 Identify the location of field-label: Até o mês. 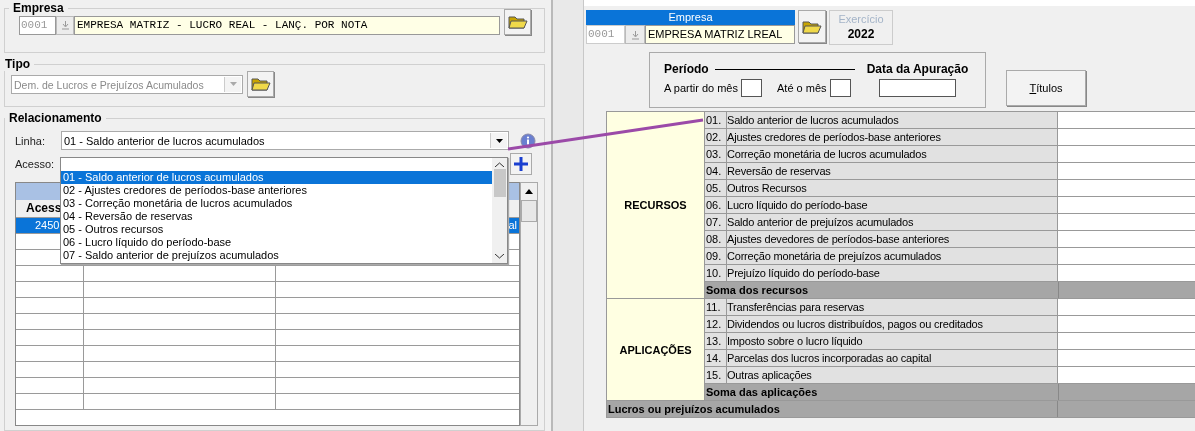
(802, 88).